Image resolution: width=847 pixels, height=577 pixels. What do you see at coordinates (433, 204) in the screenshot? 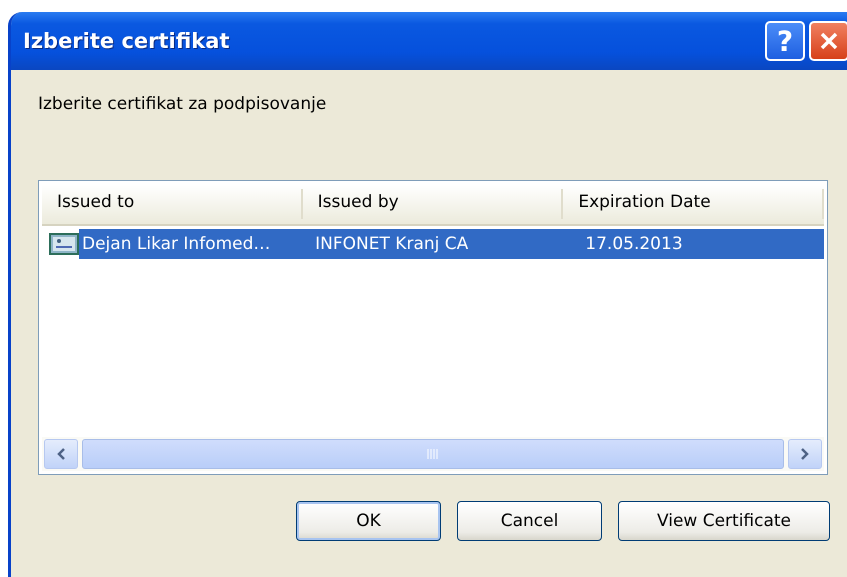
I see `column-header: Issued by` at bounding box center [433, 204].